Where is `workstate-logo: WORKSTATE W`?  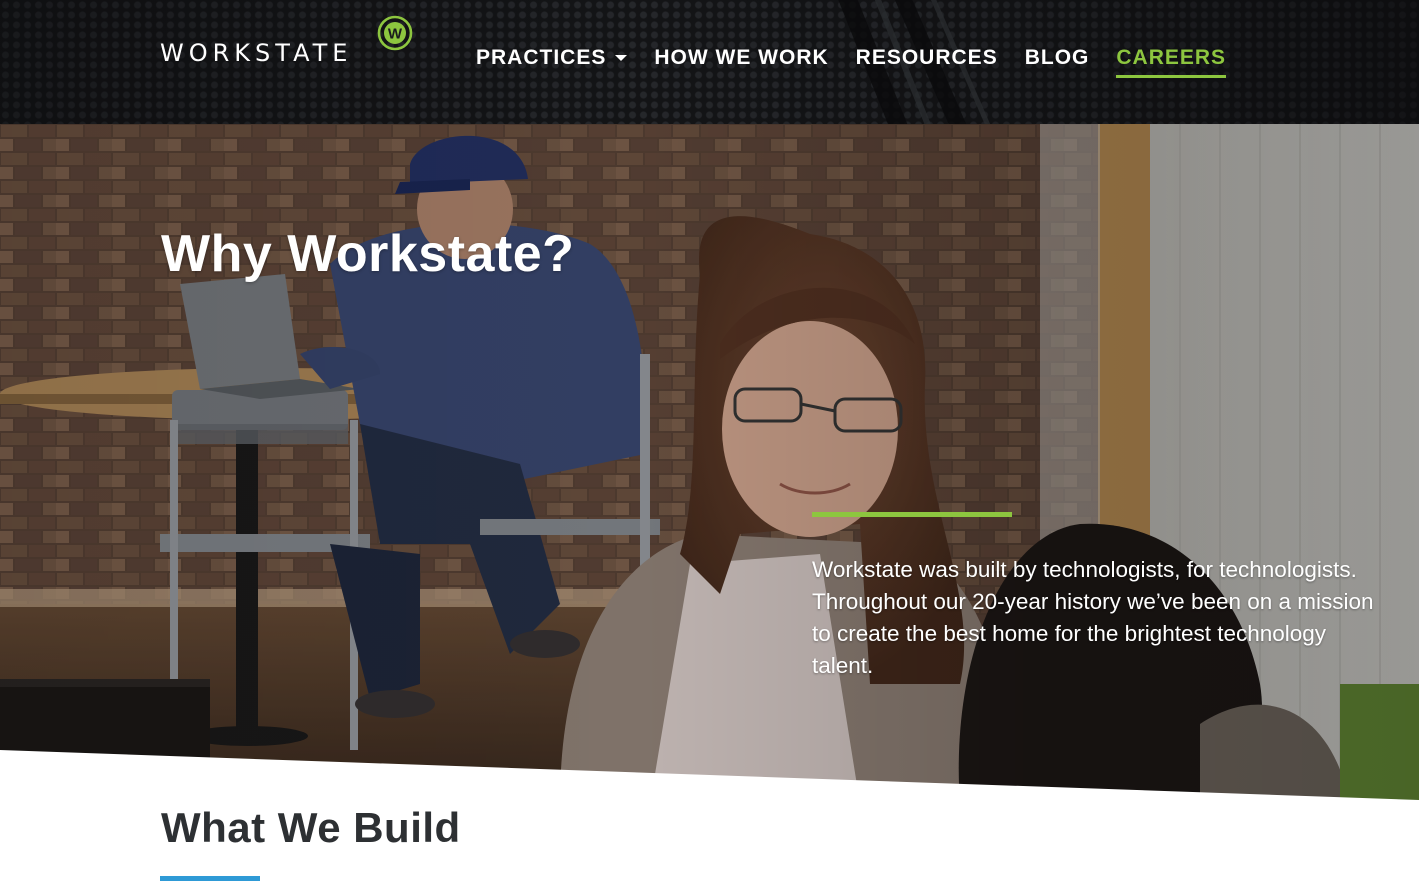
workstate-logo: WORKSTATE W is located at coordinates (286, 42).